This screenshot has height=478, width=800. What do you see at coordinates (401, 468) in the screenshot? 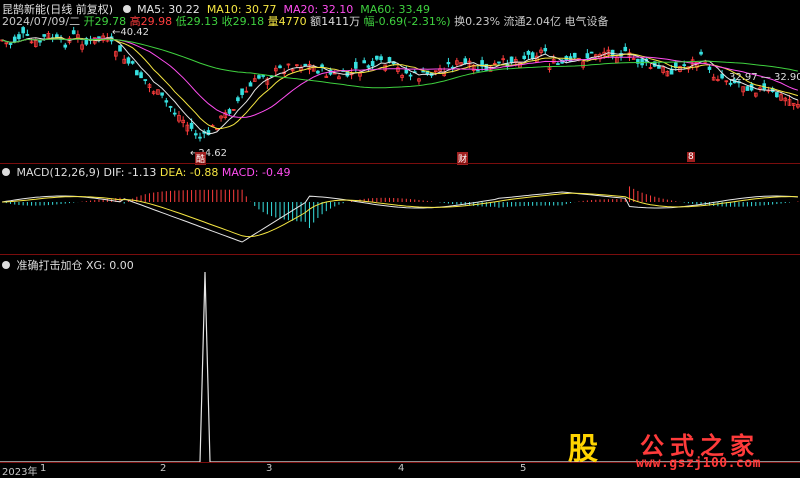
I see `x-axis-month-4: 4` at bounding box center [401, 468].